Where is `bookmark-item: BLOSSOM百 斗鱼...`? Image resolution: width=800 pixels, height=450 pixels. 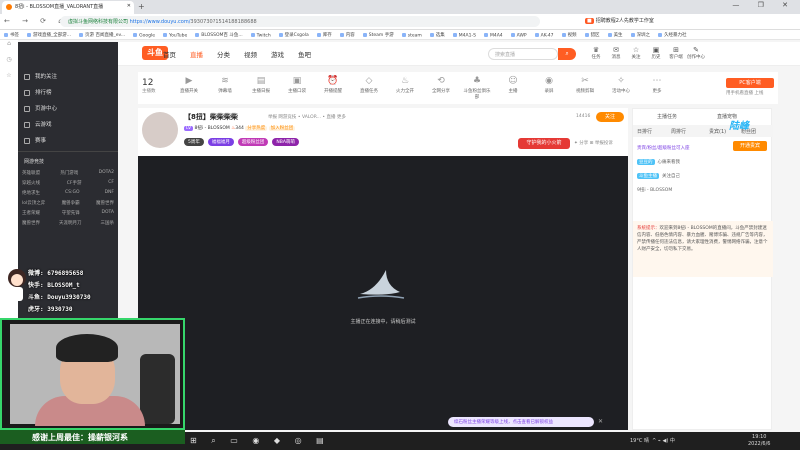 bookmark-item: BLOSSOM百 斗鱼... is located at coordinates (218, 34).